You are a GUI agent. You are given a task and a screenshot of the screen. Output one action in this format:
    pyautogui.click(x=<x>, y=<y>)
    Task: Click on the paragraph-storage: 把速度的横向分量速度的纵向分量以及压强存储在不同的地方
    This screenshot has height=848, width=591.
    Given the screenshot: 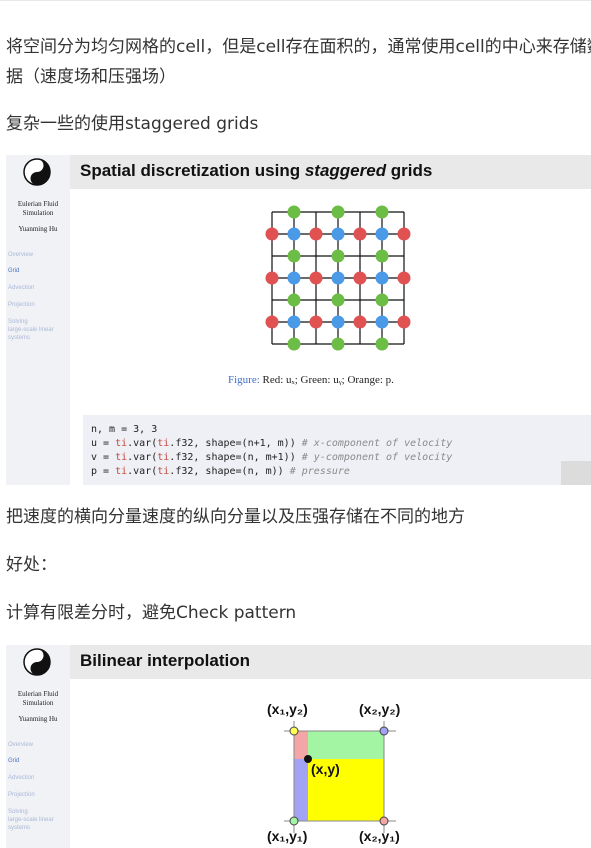 What is the action you would take?
    pyautogui.click(x=235, y=517)
    